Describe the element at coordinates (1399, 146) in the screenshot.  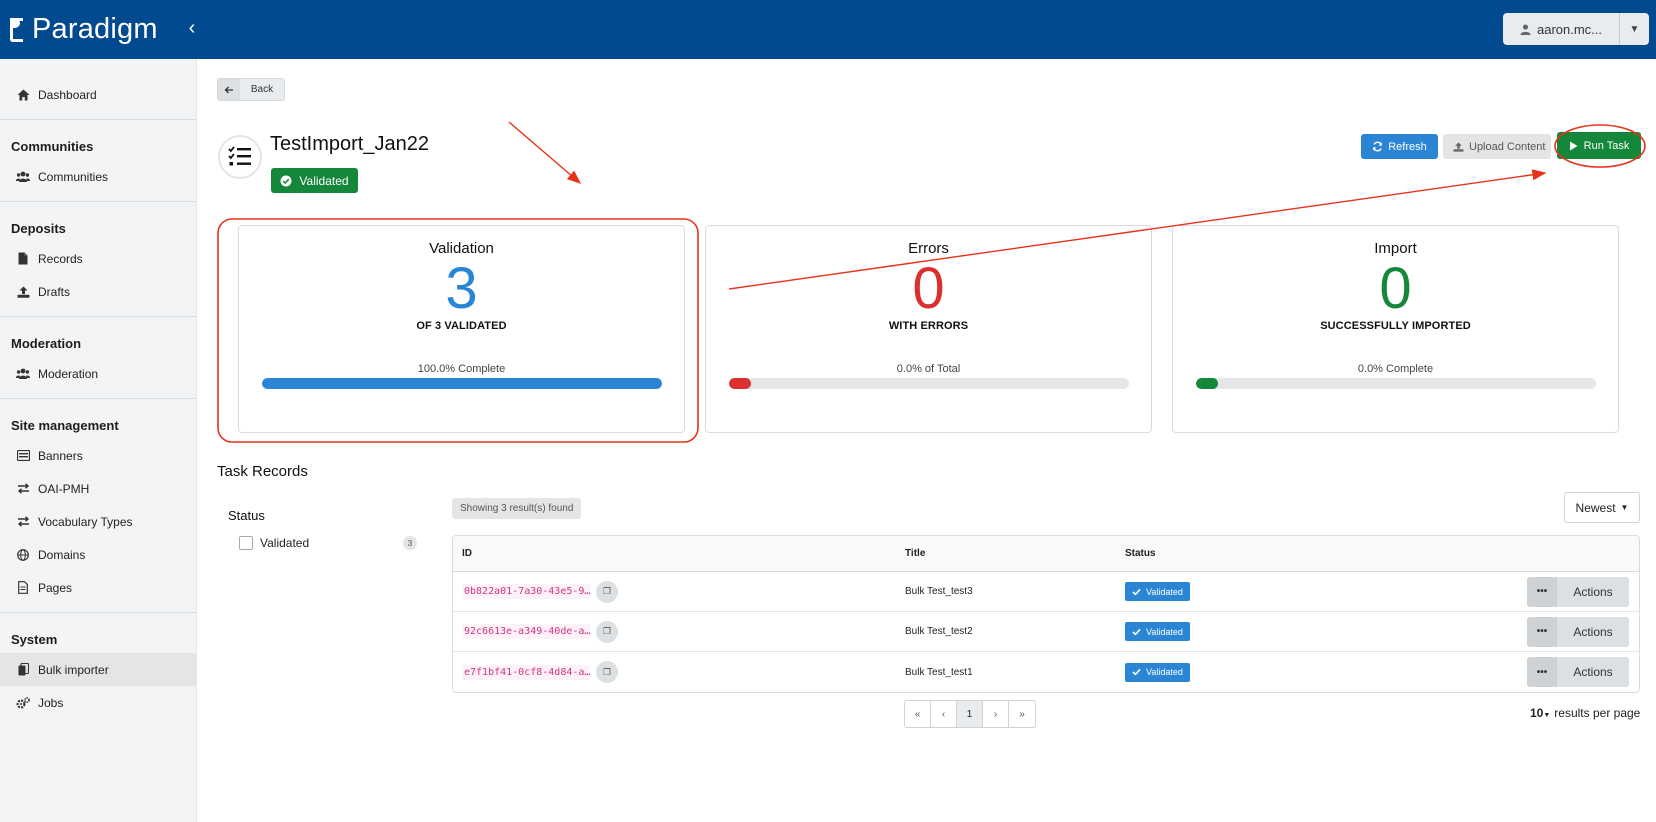
I see `refresh-button: Refresh` at that location.